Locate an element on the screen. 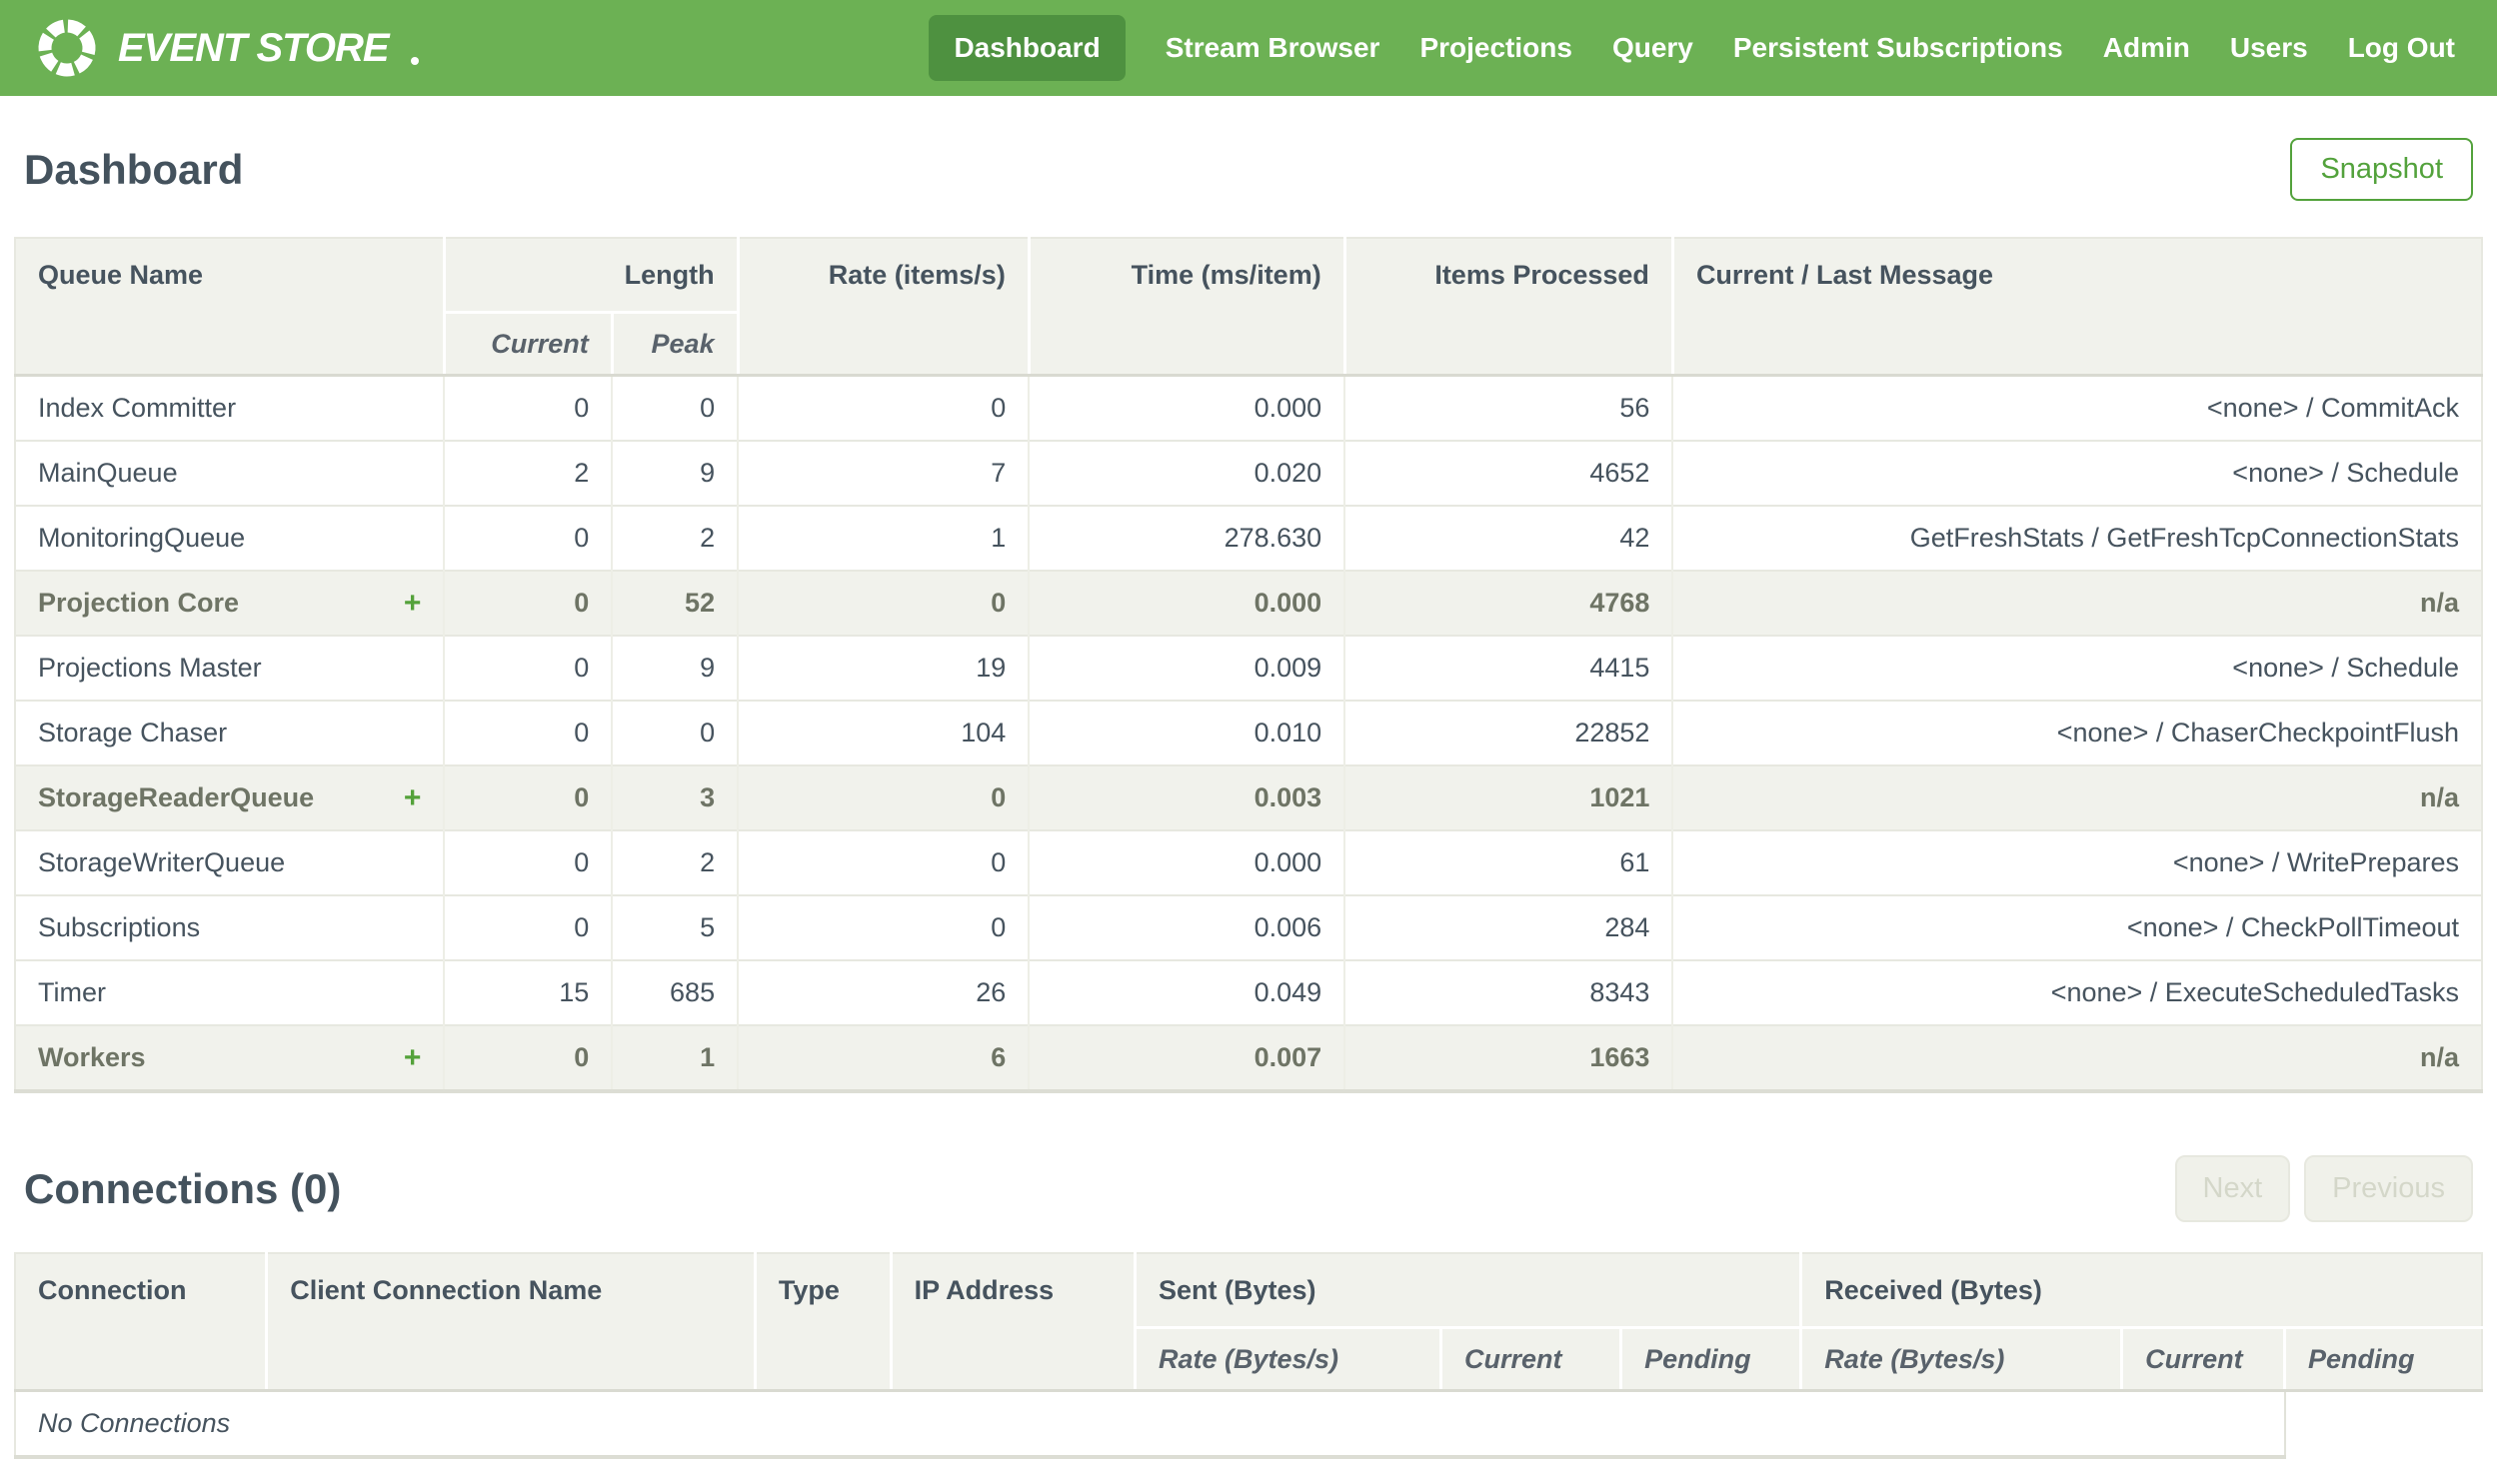  queue-time-cell: 0.020 is located at coordinates (1186, 473).